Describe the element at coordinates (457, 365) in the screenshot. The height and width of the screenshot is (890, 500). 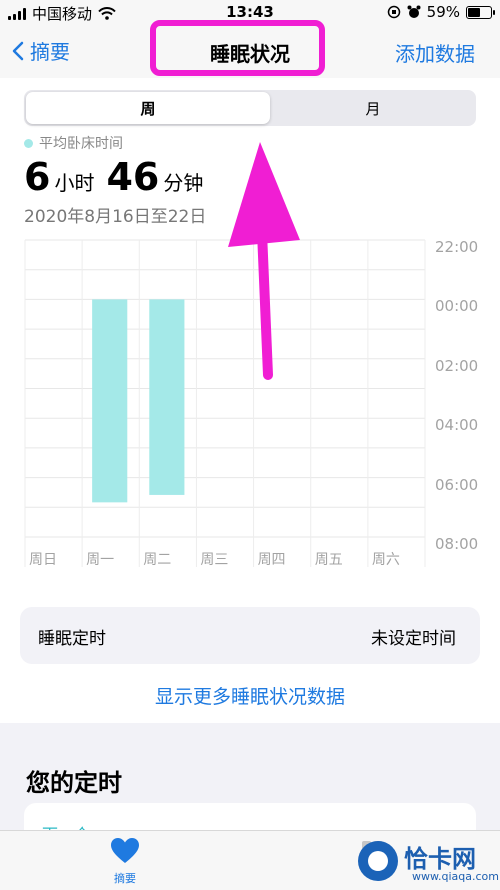
I see `y-tick-label: 02:00` at that location.